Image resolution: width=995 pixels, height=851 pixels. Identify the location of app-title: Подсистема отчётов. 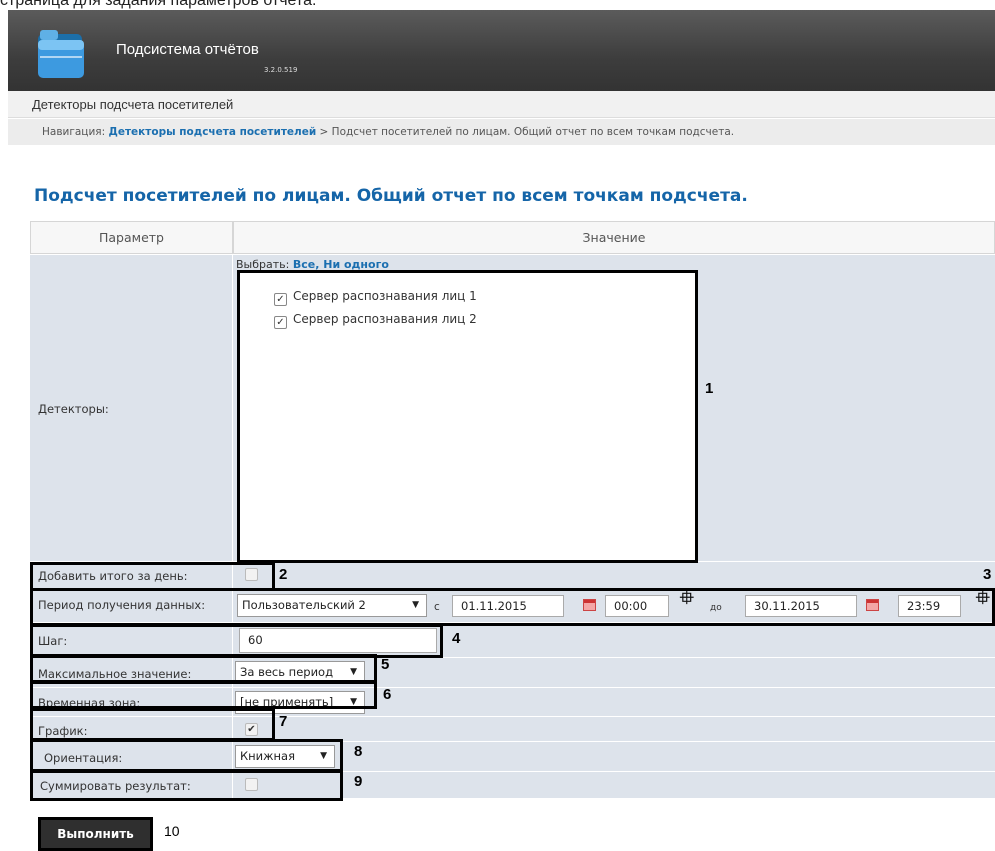
(187, 49).